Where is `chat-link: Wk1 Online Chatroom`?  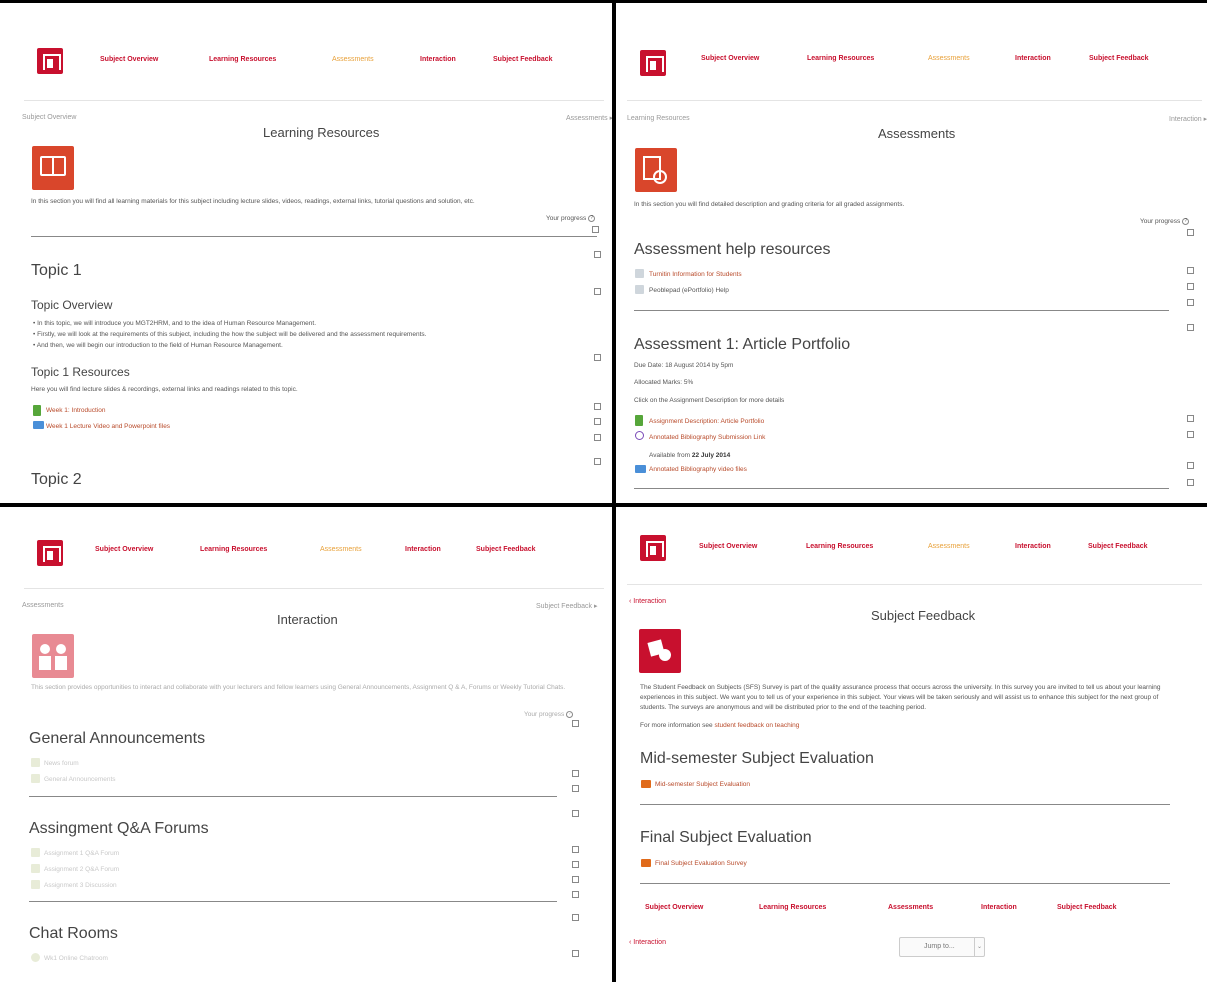 chat-link: Wk1 Online Chatroom is located at coordinates (76, 958).